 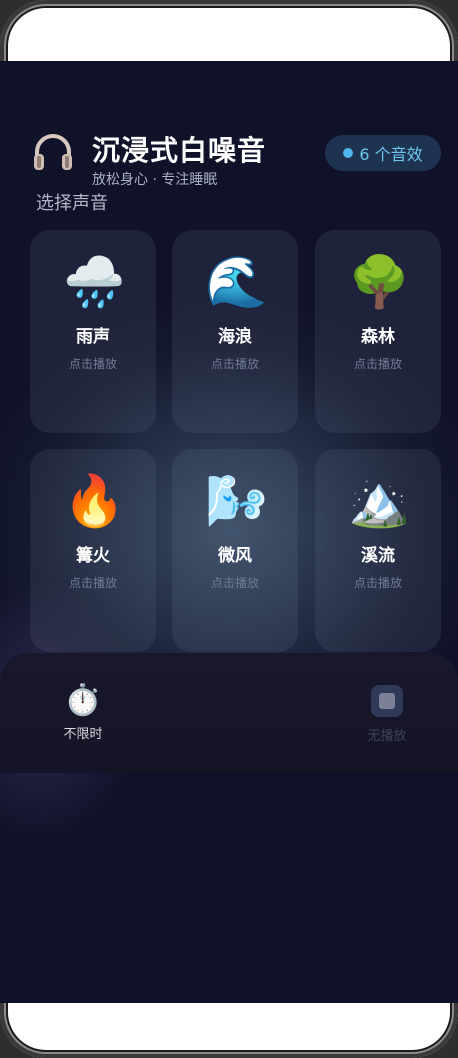 What do you see at coordinates (235, 337) in the screenshot?
I see `sound-name: 海浪` at bounding box center [235, 337].